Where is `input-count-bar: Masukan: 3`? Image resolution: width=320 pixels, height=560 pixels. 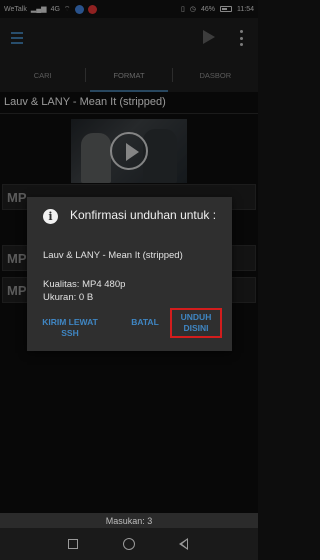
input-count-bar: Masukan: 3 is located at coordinates (129, 520).